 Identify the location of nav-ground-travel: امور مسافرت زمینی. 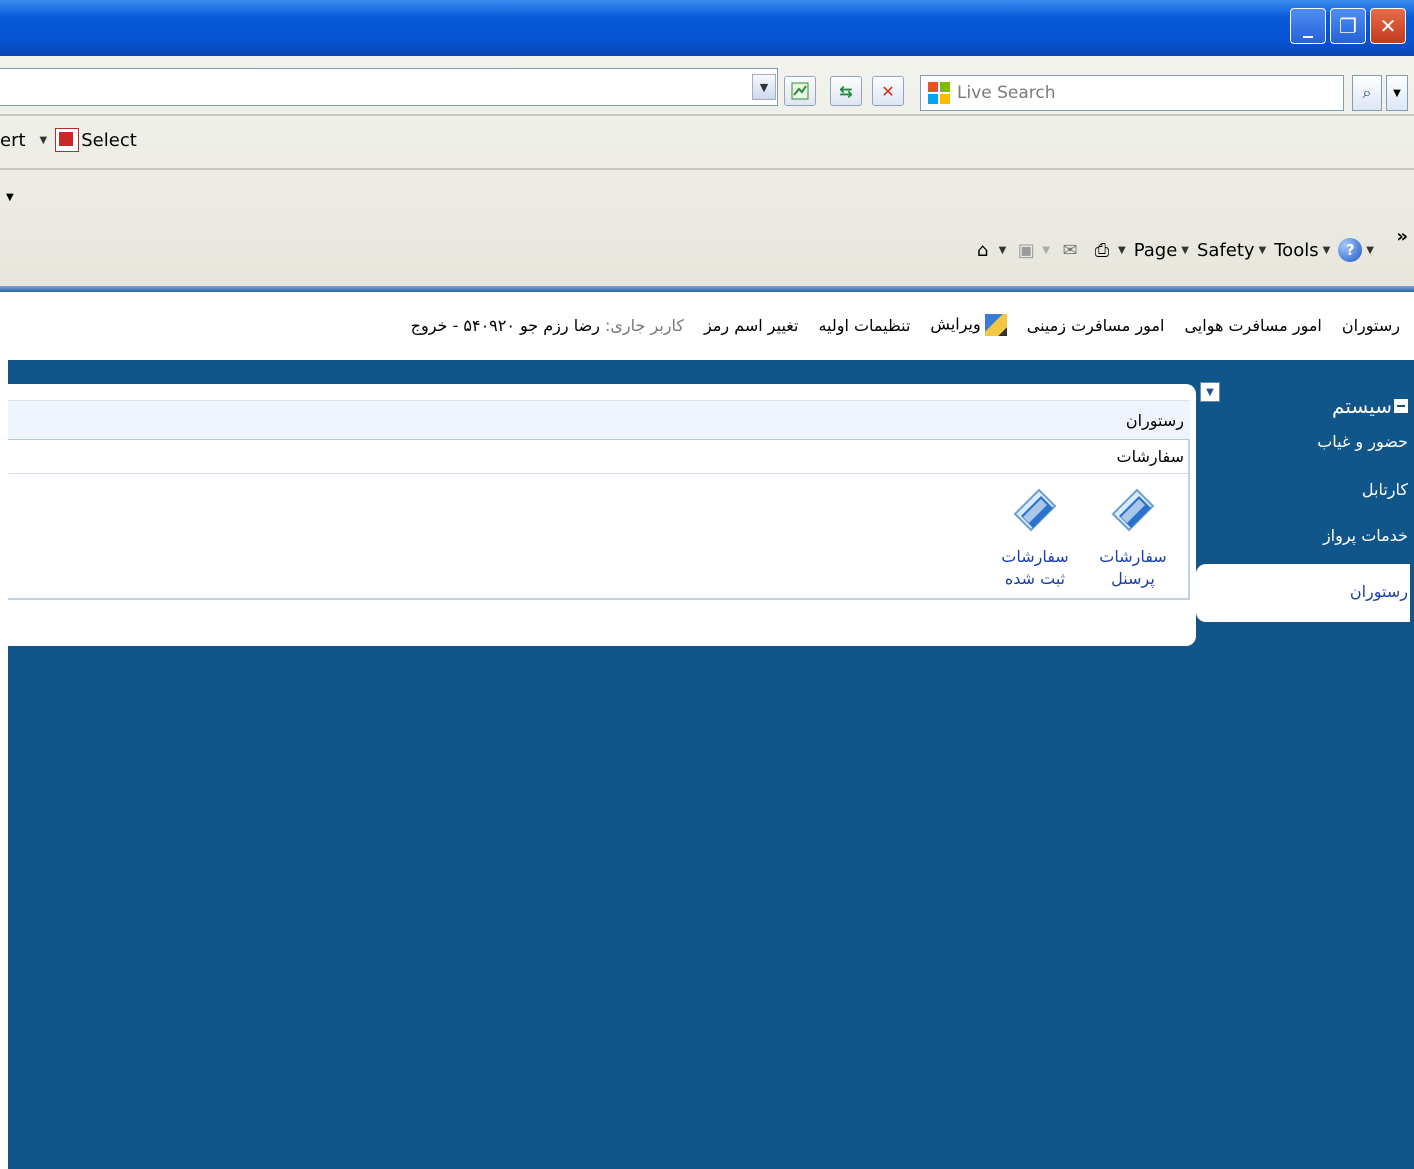
(1096, 325).